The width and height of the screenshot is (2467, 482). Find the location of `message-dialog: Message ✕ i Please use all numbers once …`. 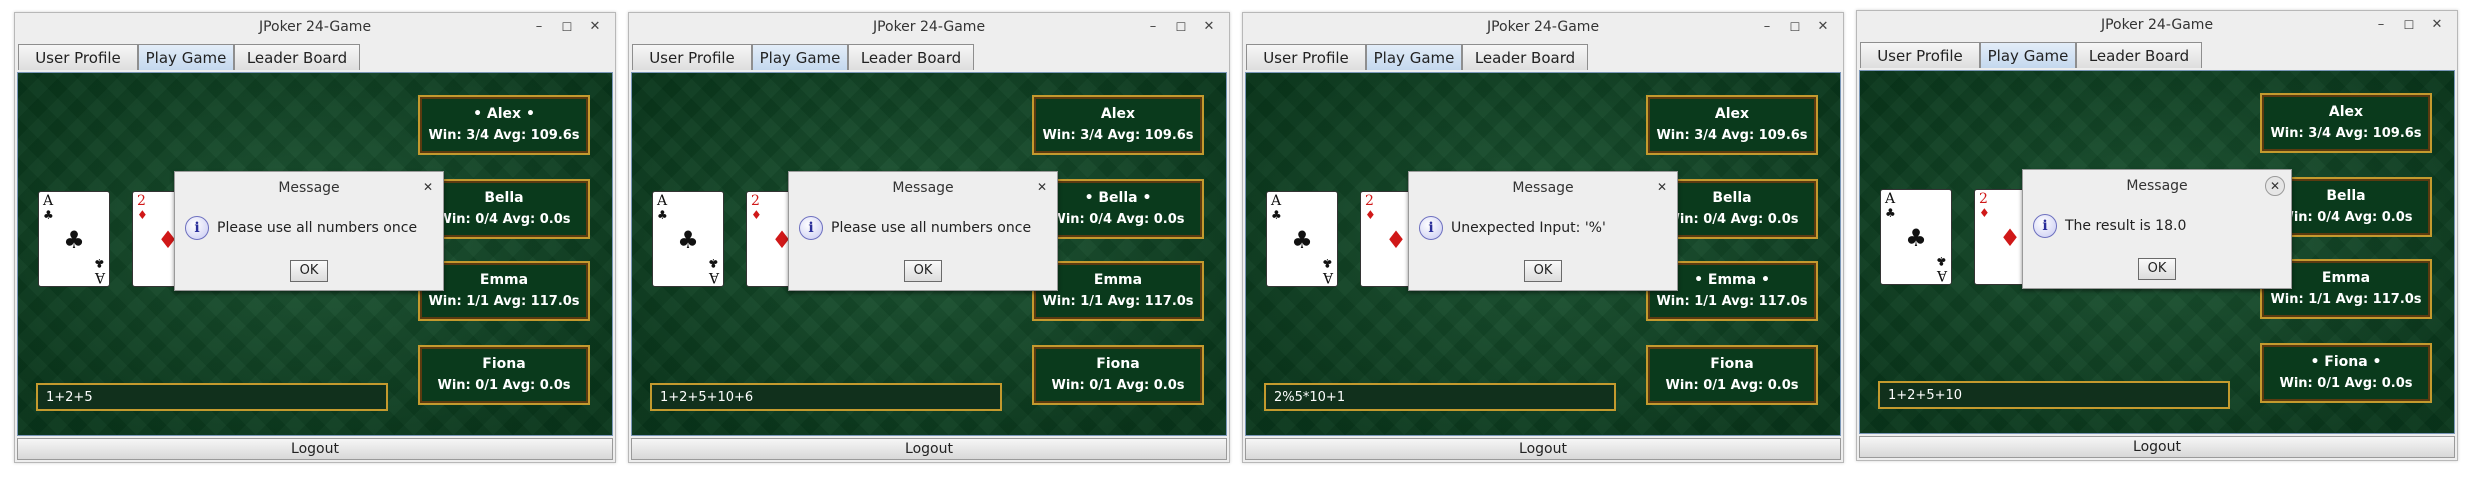

message-dialog: Message ✕ i Please use all numbers once … is located at coordinates (309, 231).